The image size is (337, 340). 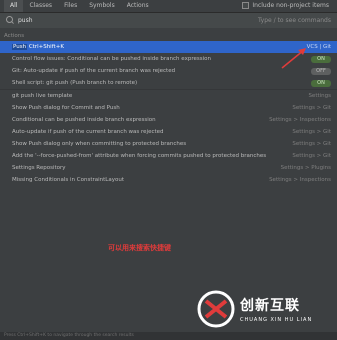 What do you see at coordinates (318, 47) in the screenshot?
I see `result-meta: VCS | Git` at bounding box center [318, 47].